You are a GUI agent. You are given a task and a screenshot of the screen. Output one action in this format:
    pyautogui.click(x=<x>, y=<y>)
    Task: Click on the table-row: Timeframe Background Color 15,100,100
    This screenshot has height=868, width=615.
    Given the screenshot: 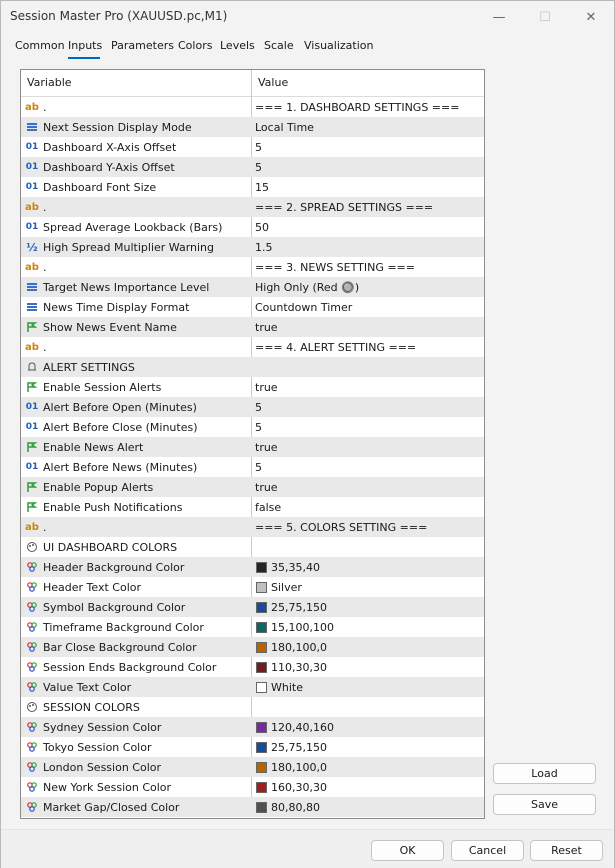 What is the action you would take?
    pyautogui.click(x=252, y=627)
    